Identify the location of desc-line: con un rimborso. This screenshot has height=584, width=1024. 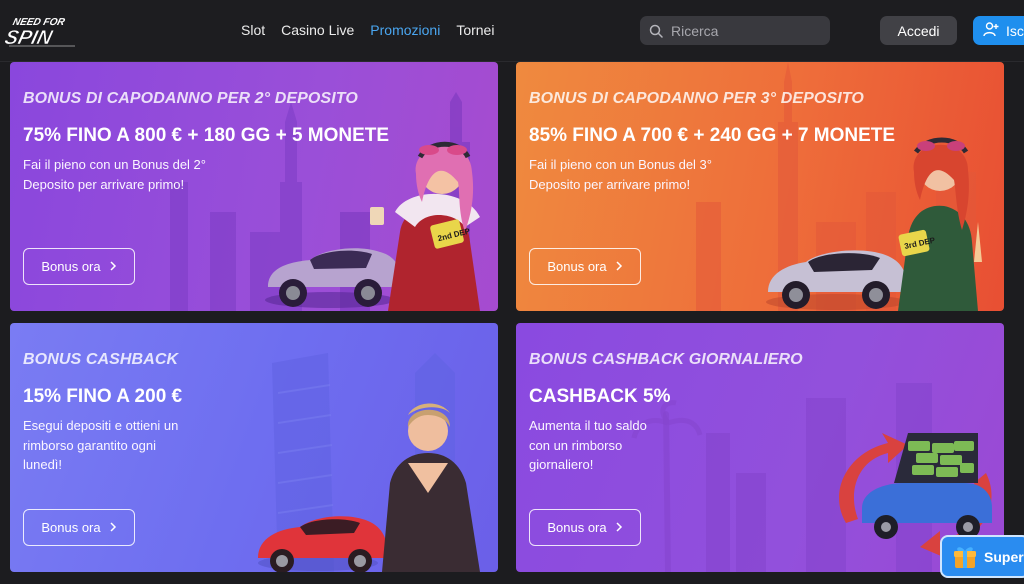
(576, 445).